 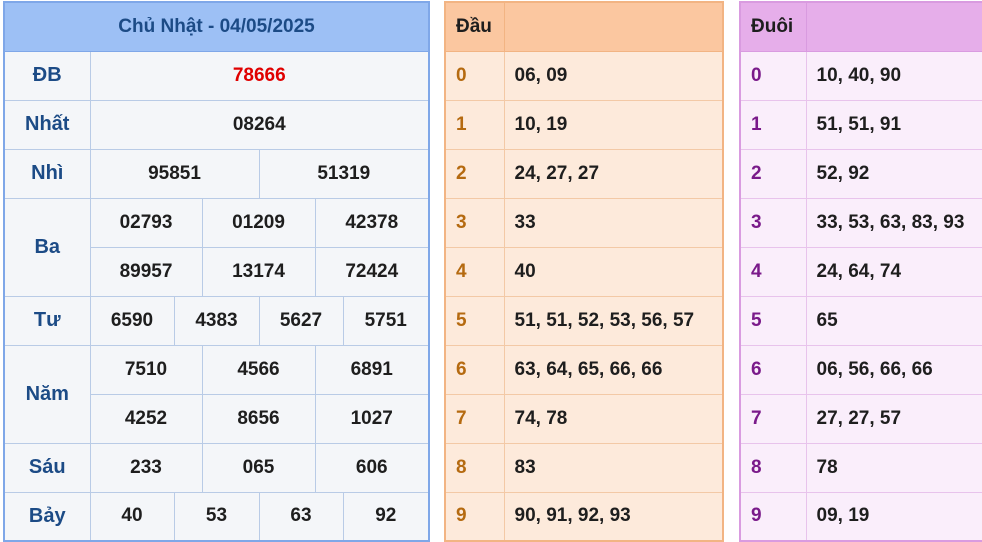 What do you see at coordinates (146, 369) in the screenshot?
I see `prize-value-nam: 7510` at bounding box center [146, 369].